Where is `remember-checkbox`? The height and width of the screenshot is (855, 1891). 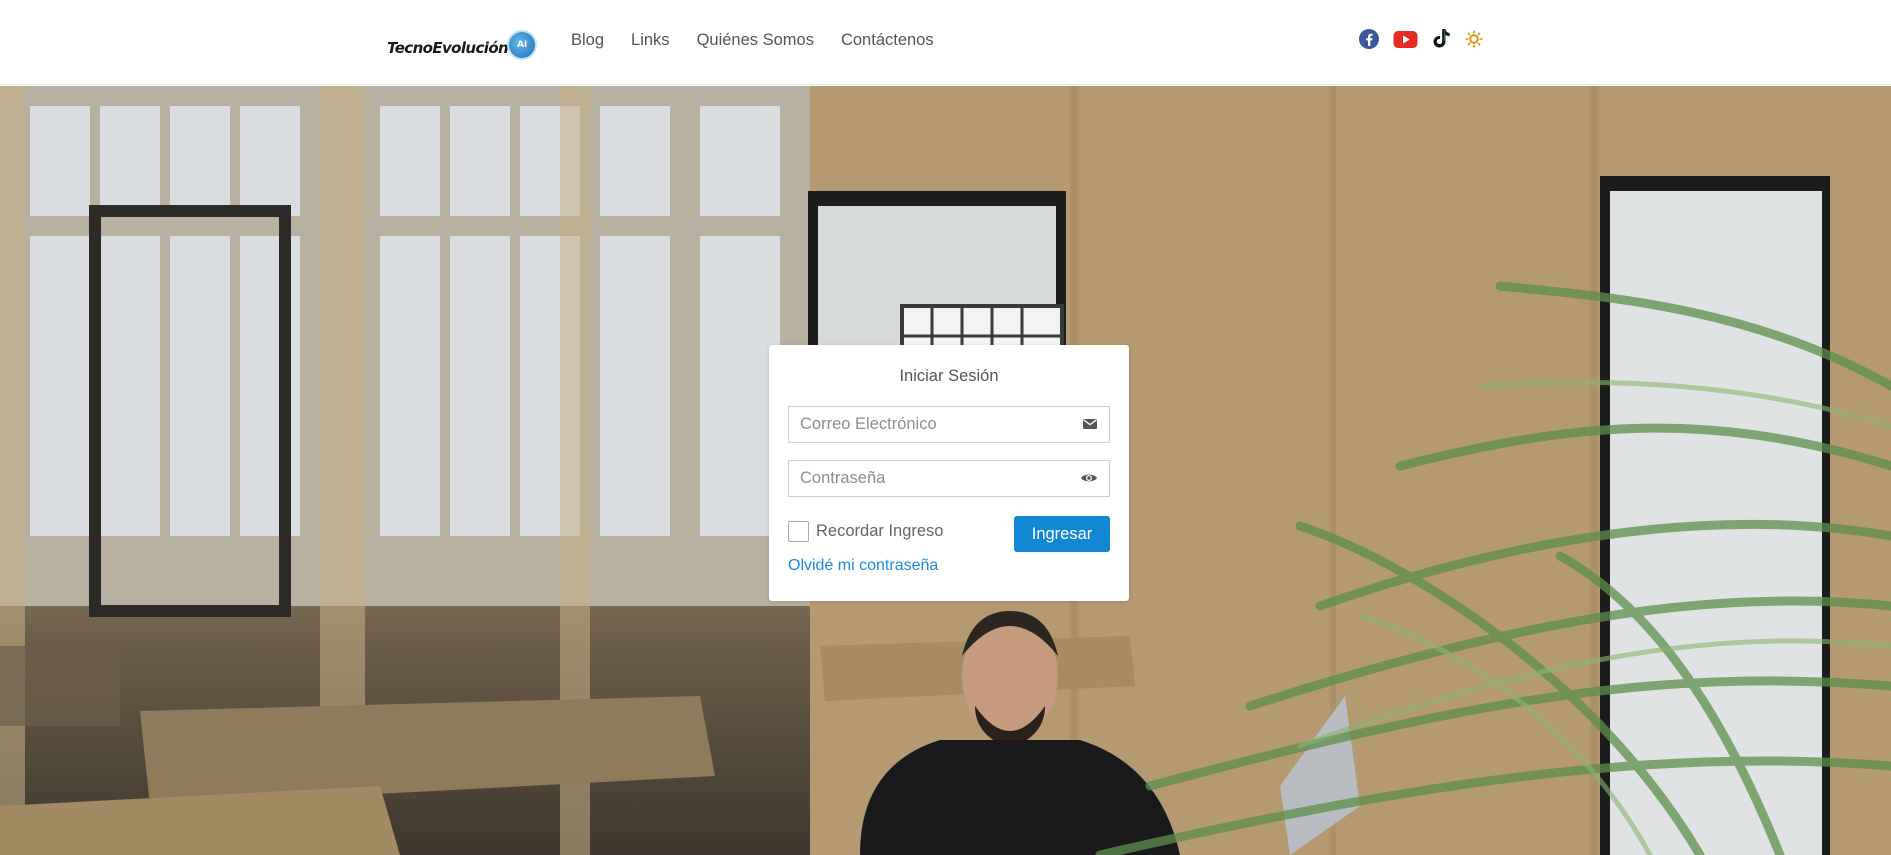
remember-checkbox is located at coordinates (798, 531).